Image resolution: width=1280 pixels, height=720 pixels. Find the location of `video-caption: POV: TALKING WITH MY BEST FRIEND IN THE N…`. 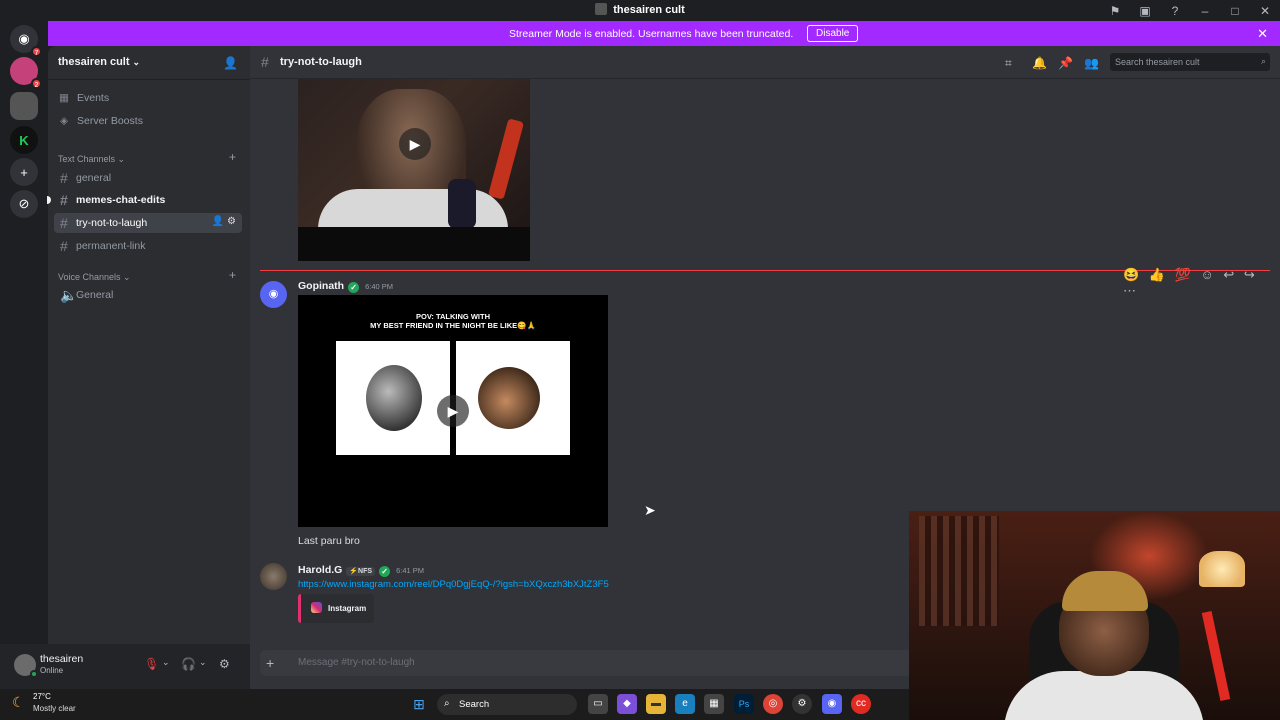

video-caption: POV: TALKING WITH MY BEST FRIEND IN THE N… is located at coordinates (453, 321).